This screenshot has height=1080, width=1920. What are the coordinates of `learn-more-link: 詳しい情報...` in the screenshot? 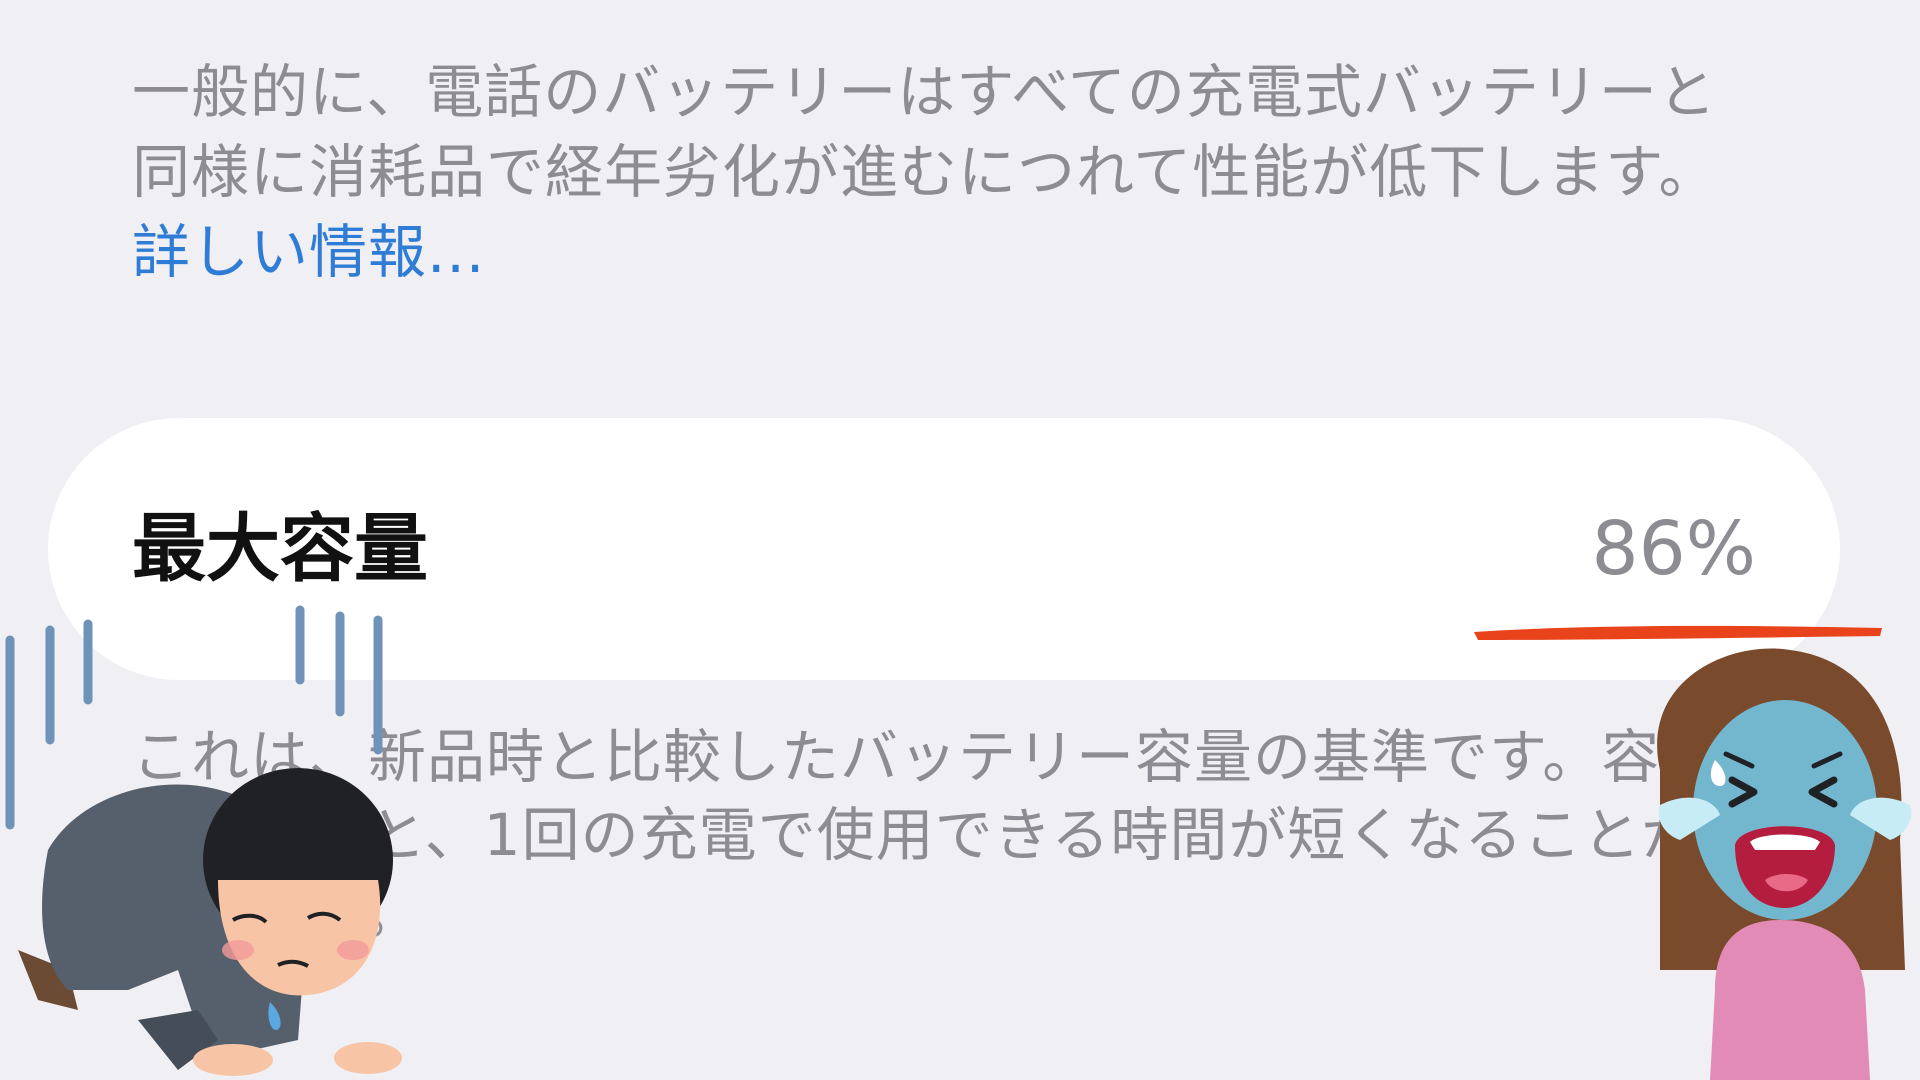 It's located at (952, 252).